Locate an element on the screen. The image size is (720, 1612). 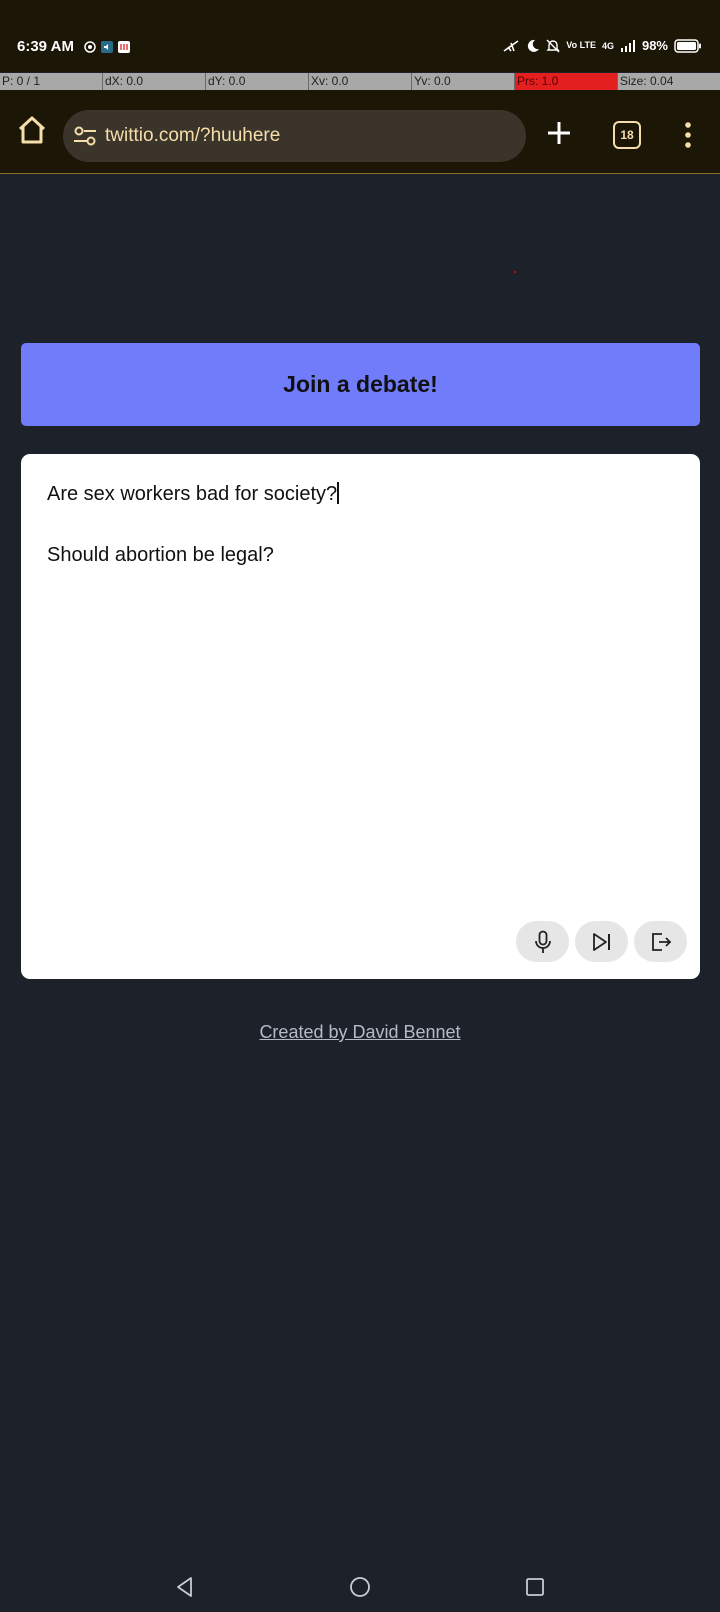
back-icon is located at coordinates (185, 1587).